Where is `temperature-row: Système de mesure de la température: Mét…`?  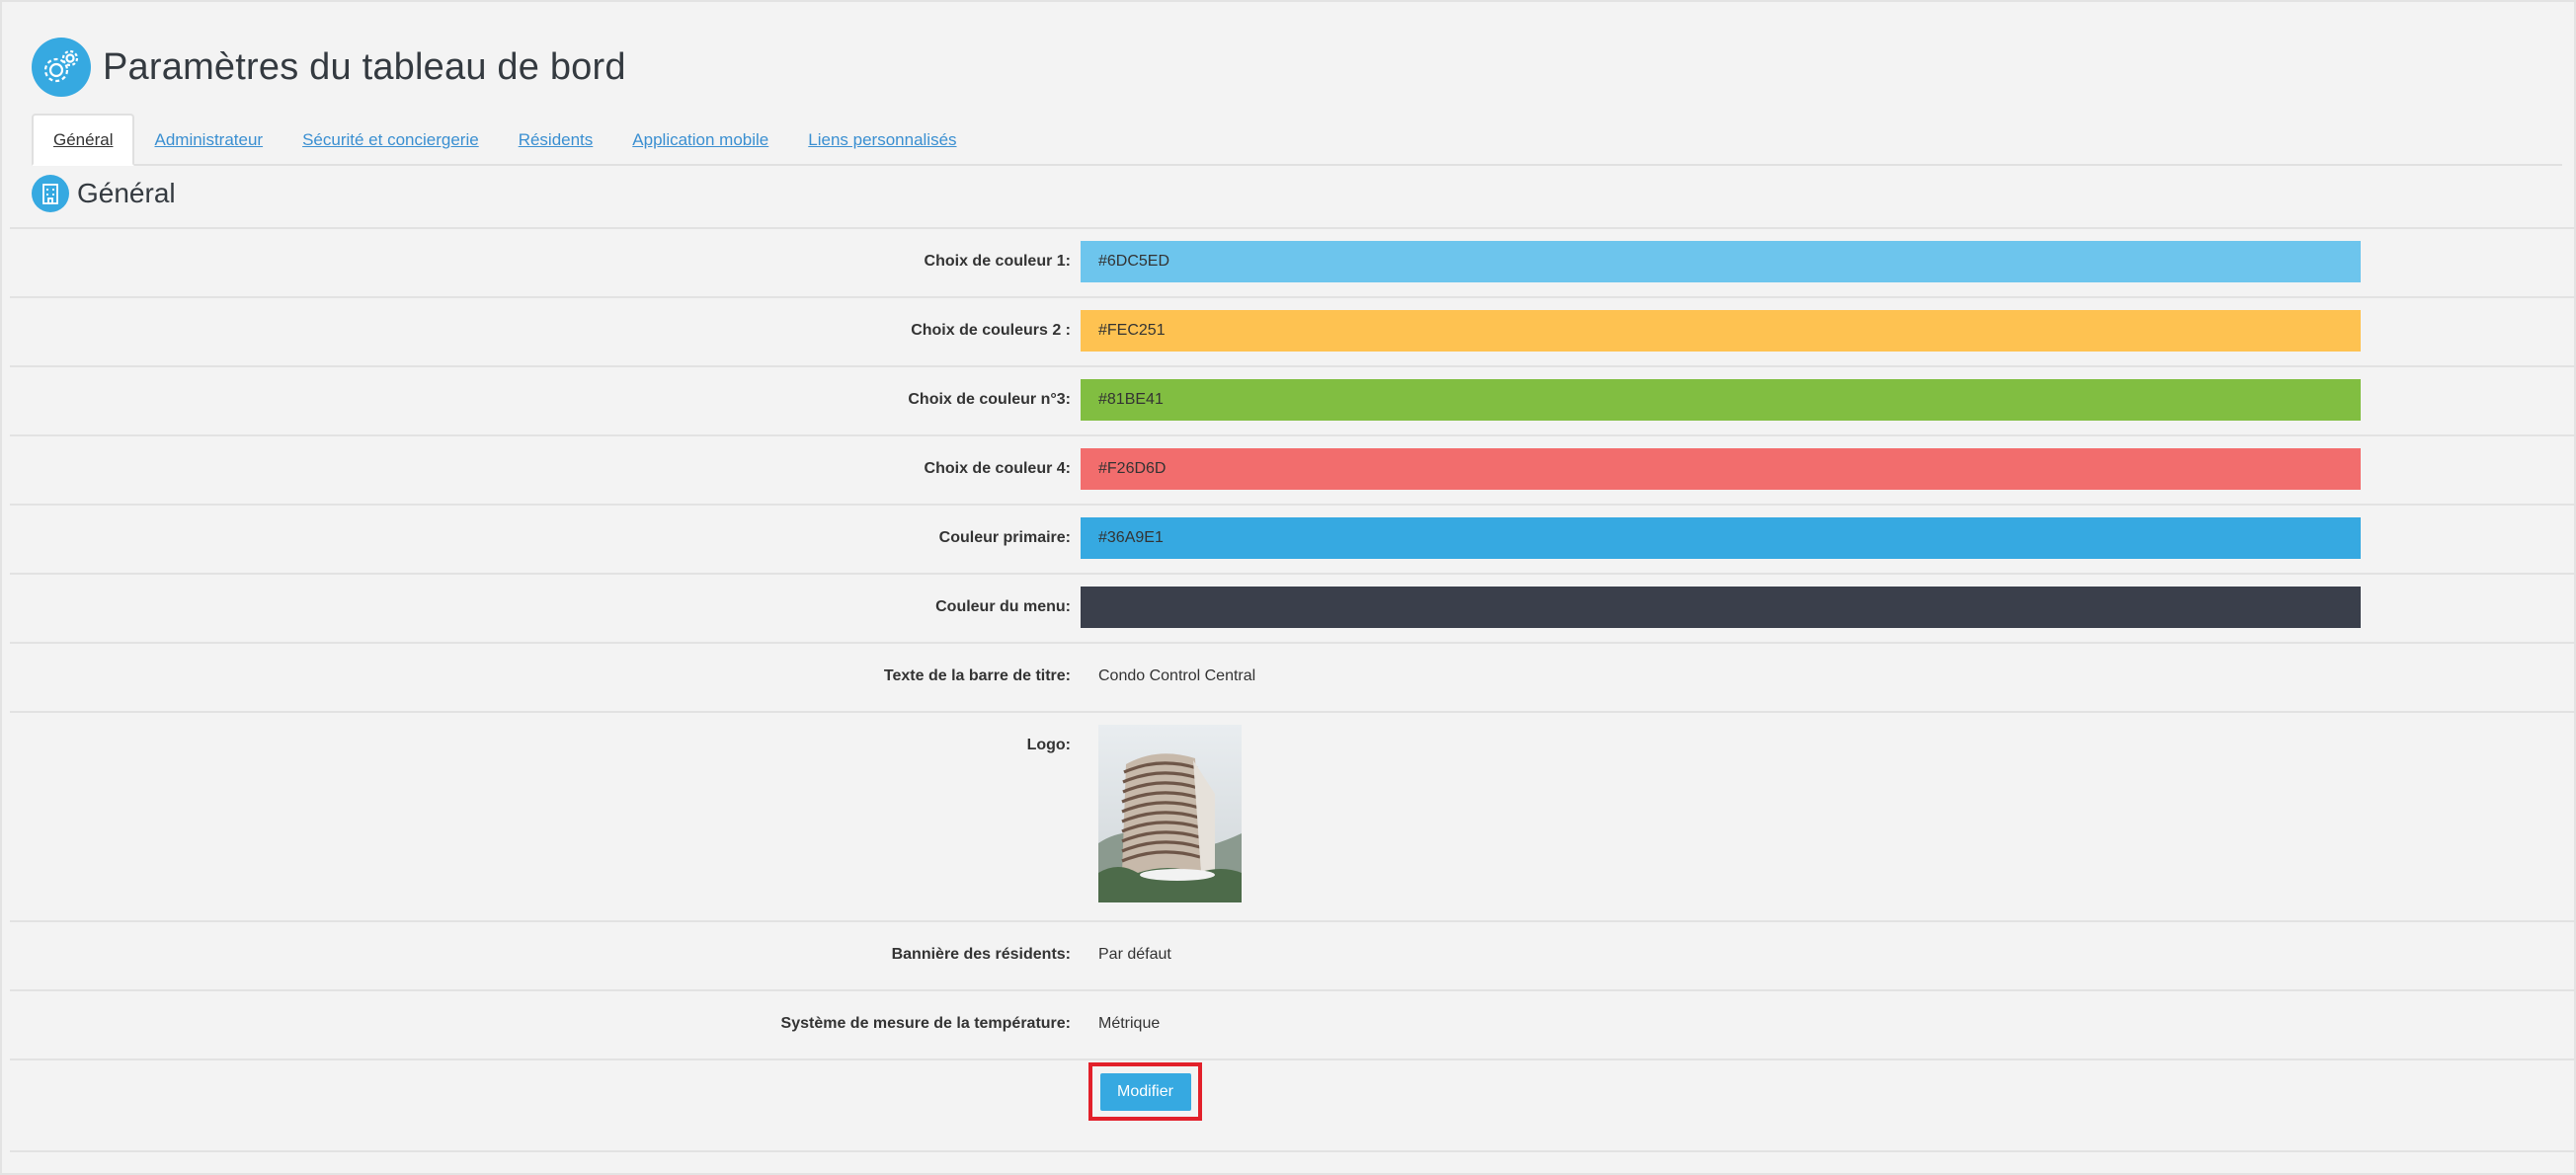
temperature-row: Système de mesure de la température: Mét… is located at coordinates (1292, 1023).